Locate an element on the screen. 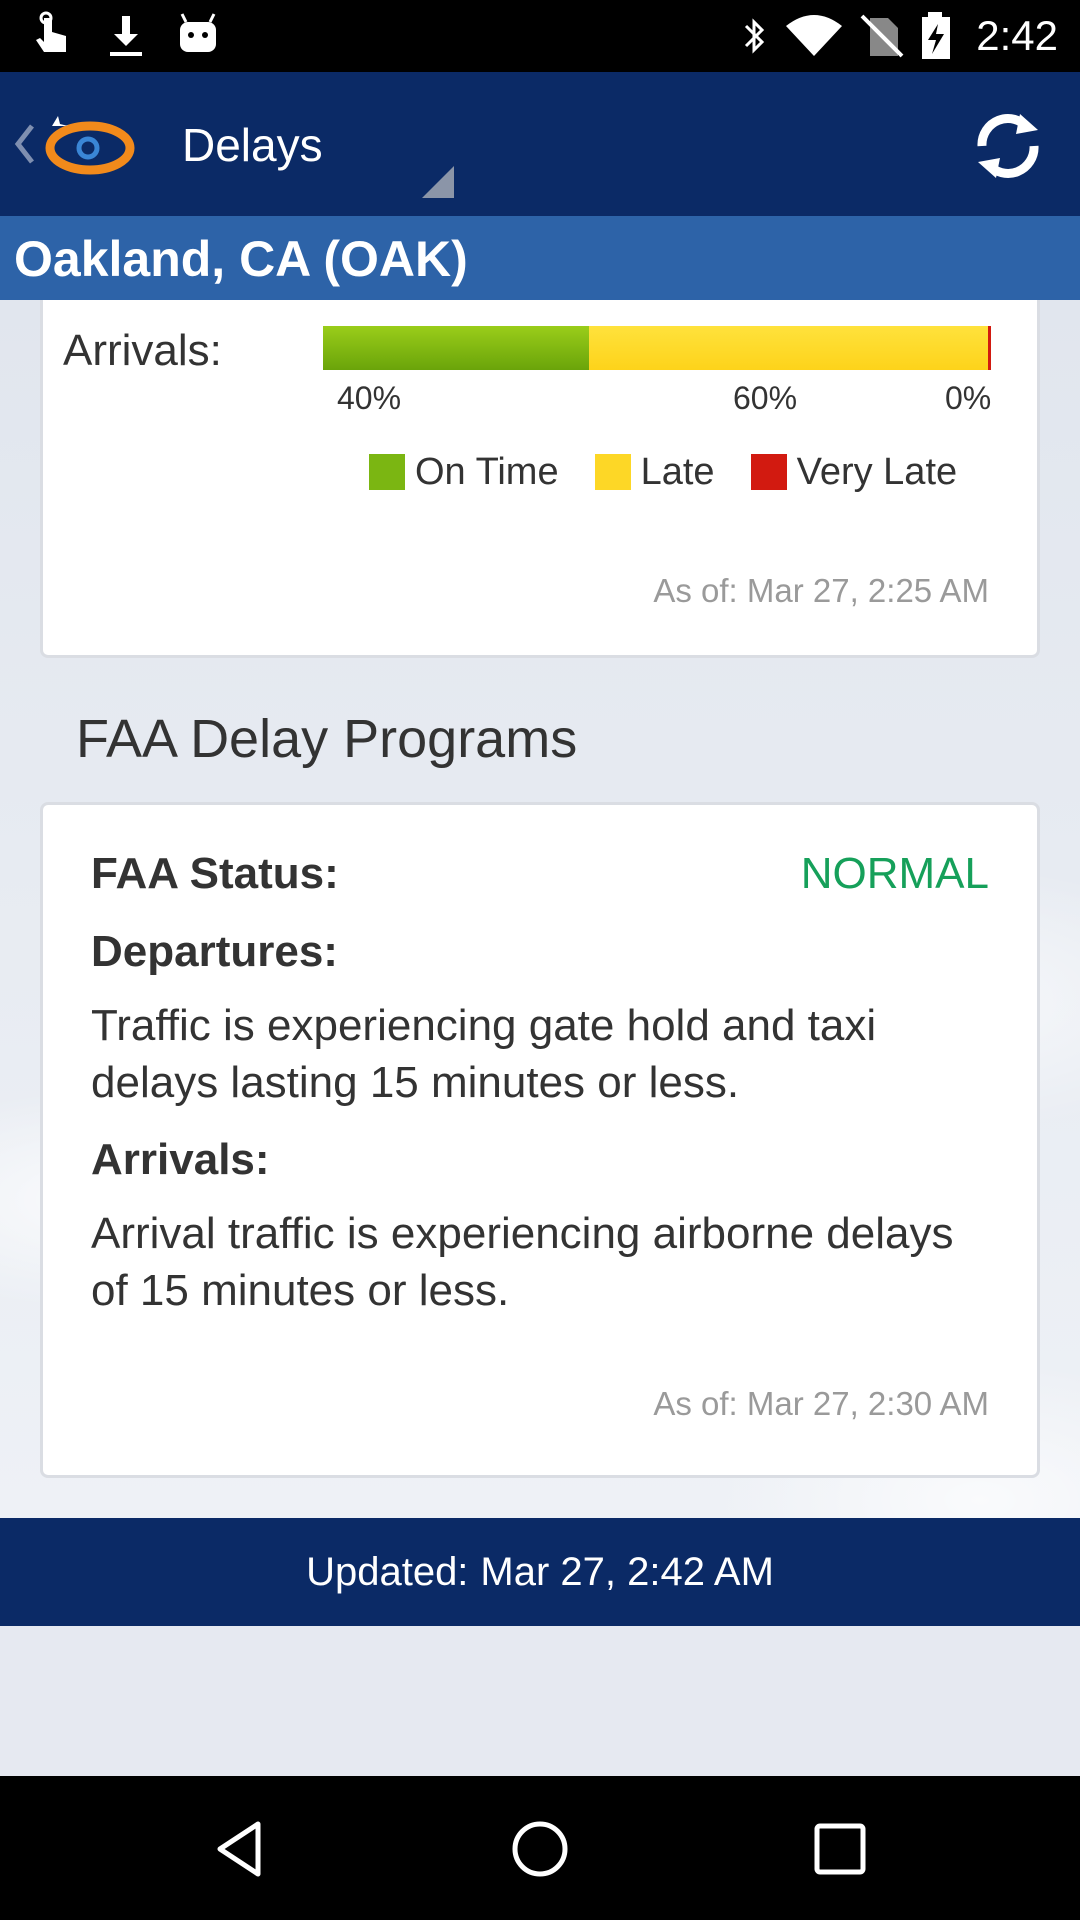 The height and width of the screenshot is (1920, 1080). faa-status-label: FAA Status: is located at coordinates (215, 873).